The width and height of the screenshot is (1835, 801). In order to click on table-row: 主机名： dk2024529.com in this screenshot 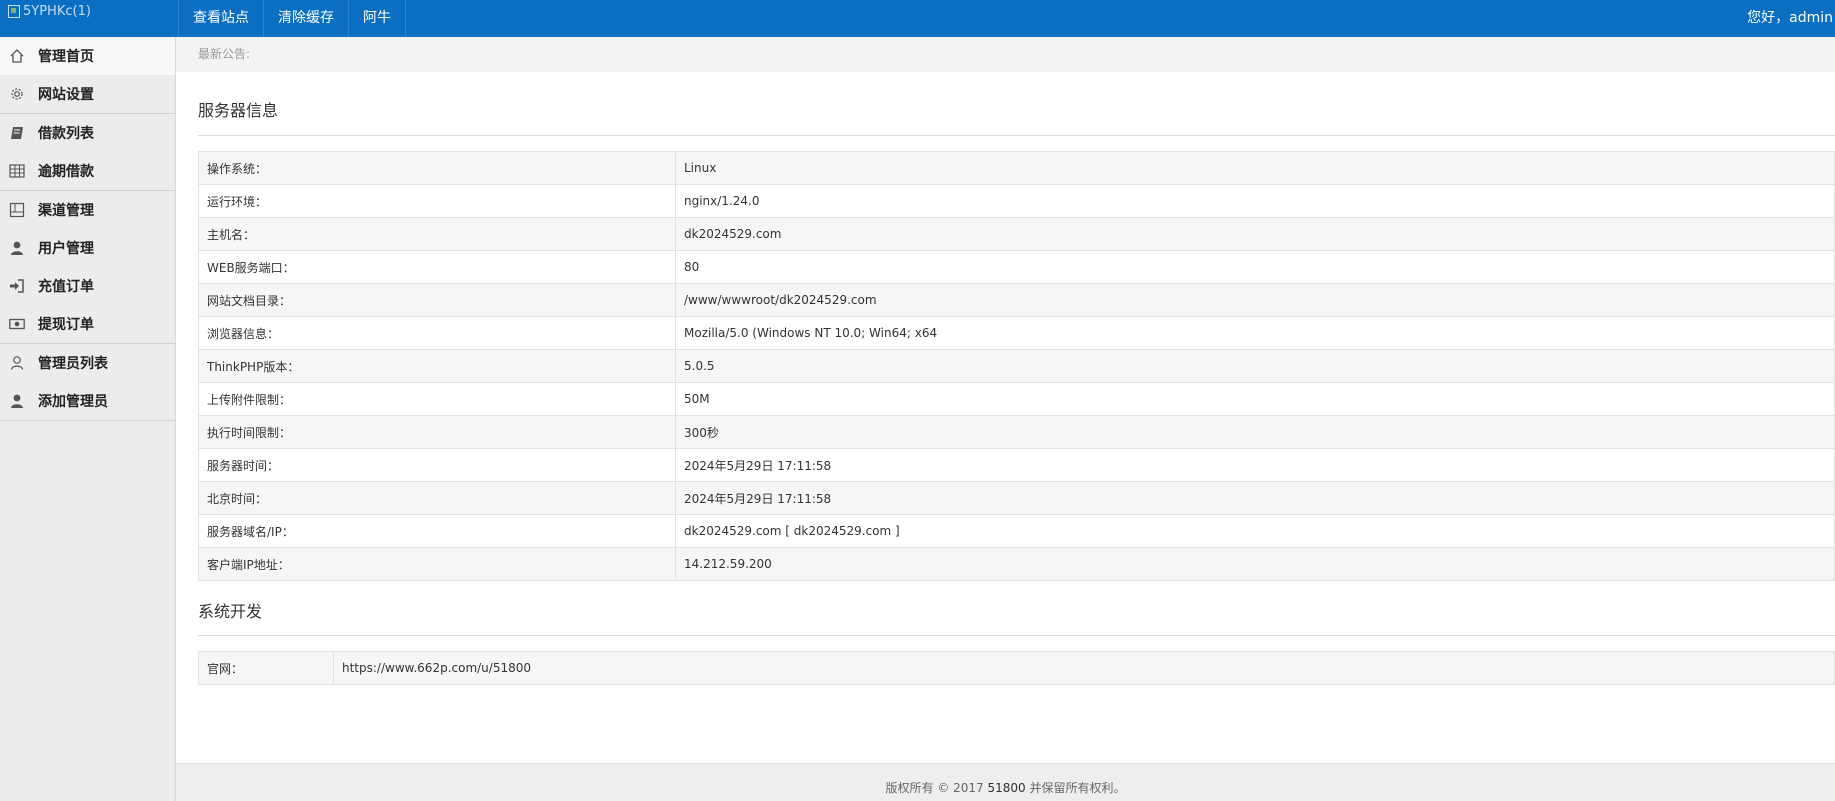, I will do `click(1016, 234)`.